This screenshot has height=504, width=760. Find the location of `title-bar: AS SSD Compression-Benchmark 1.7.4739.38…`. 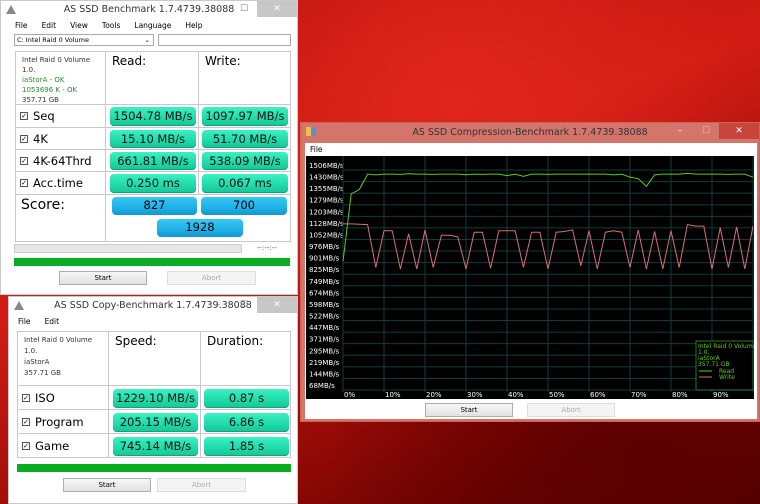

title-bar: AS SSD Compression-Benchmark 1.7.4739.38… is located at coordinates (530, 133).